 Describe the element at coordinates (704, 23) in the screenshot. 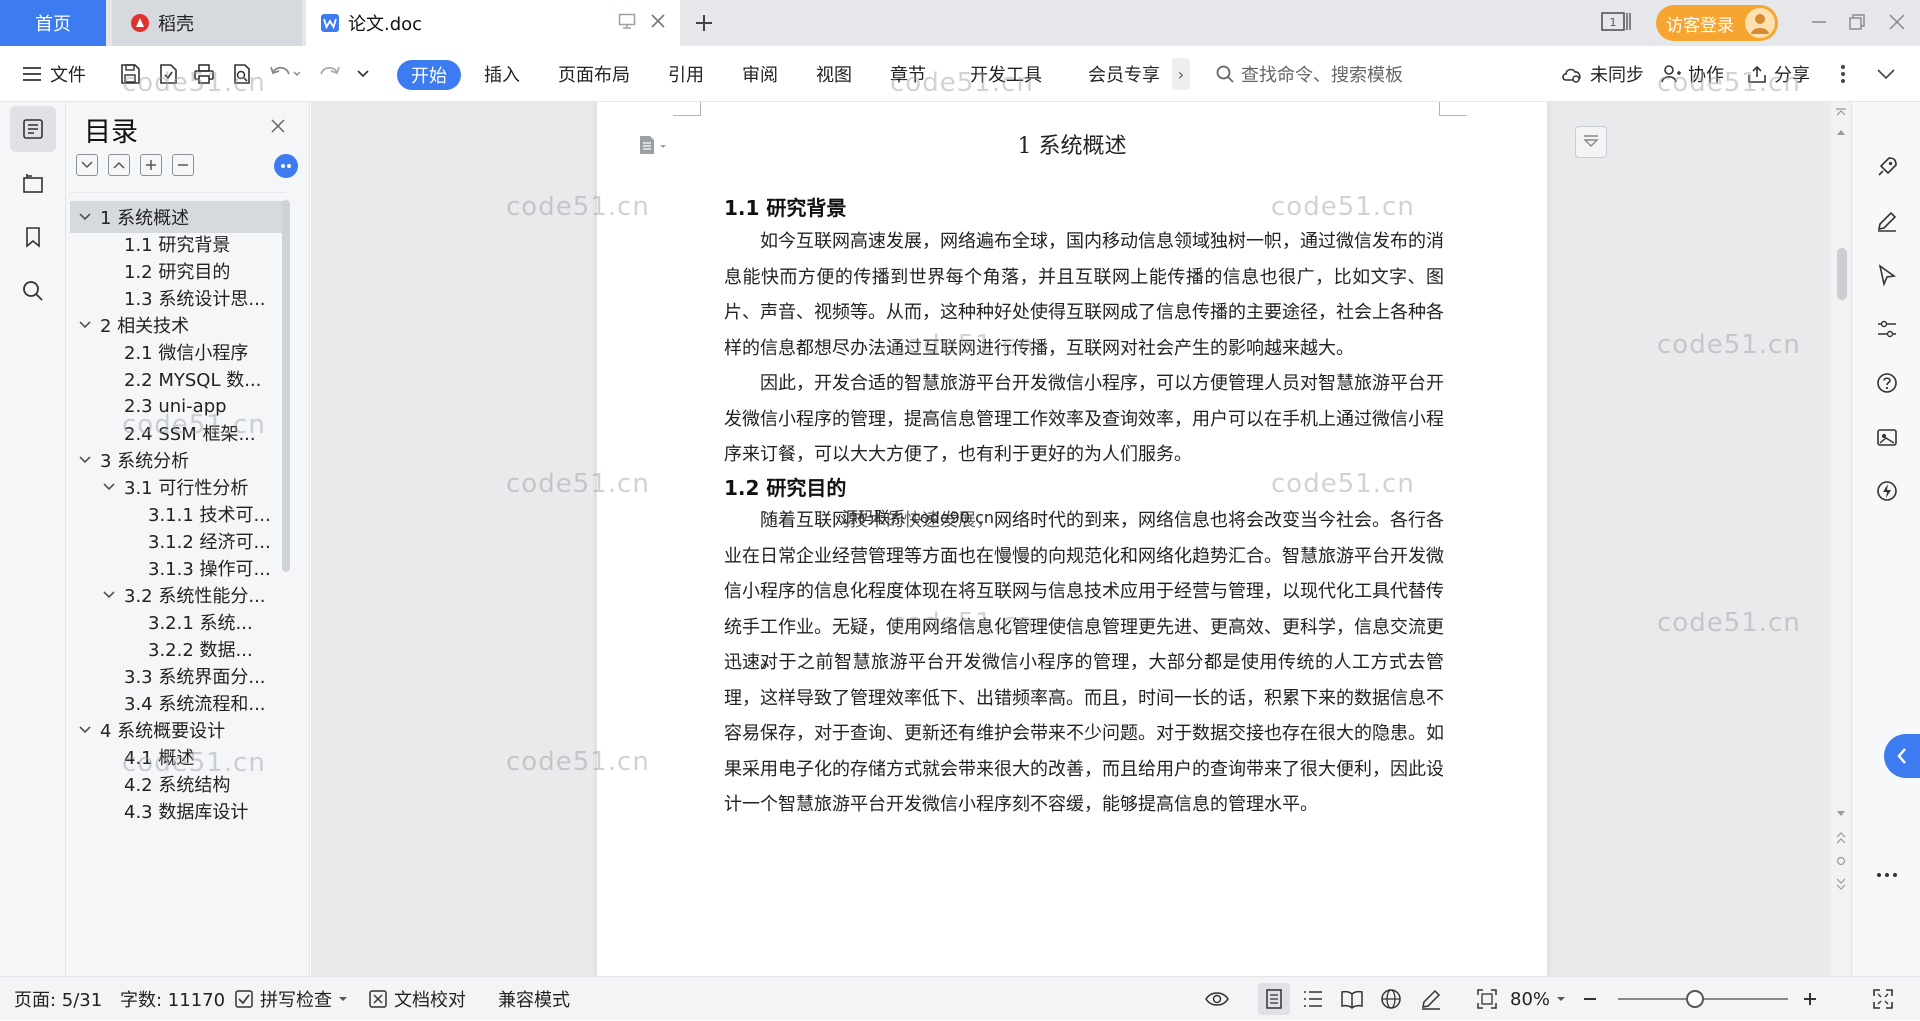

I see `new-tab-button` at that location.